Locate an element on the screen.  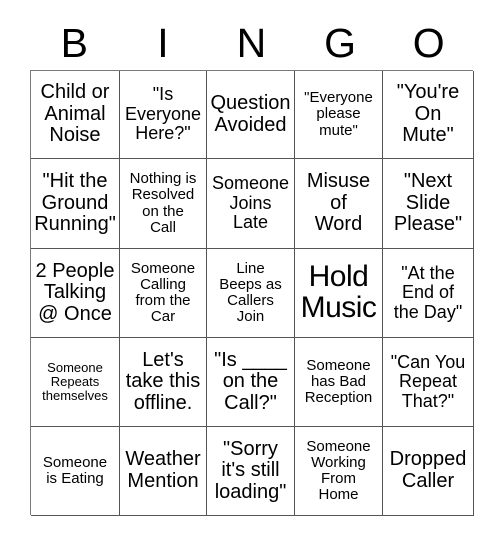
bingo-cell: Weather Mention is located at coordinates (163, 471).